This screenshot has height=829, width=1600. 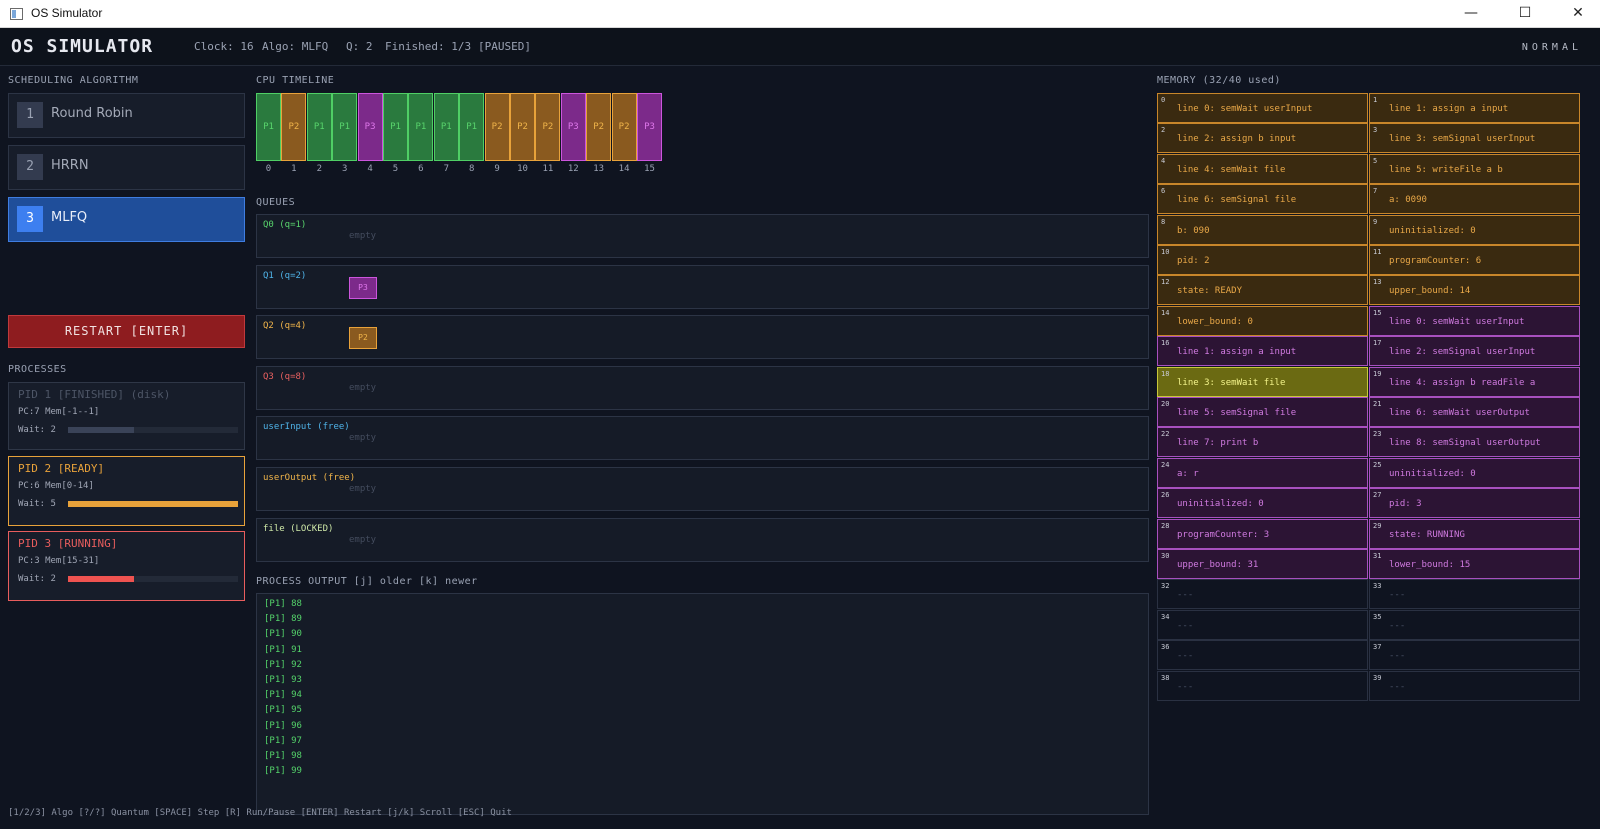 What do you see at coordinates (363, 338) in the screenshot?
I see `queue-process-chip: P2` at bounding box center [363, 338].